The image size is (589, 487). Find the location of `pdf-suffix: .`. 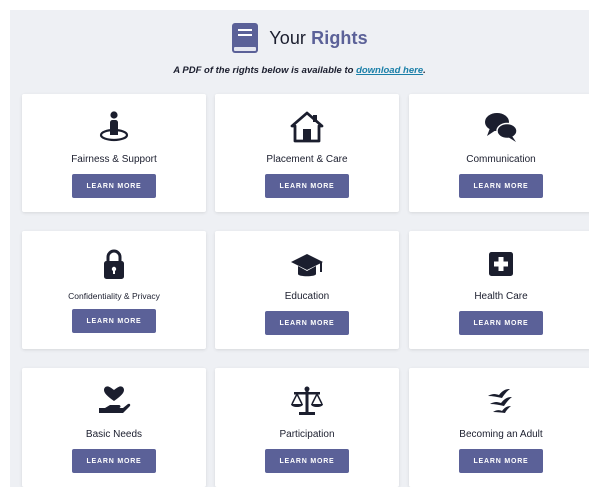

pdf-suffix: . is located at coordinates (424, 70).